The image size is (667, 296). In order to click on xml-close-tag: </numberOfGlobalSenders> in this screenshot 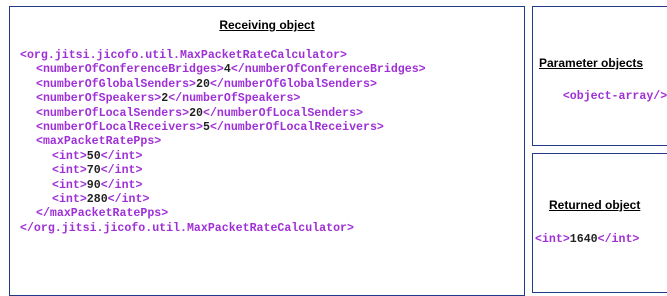, I will do `click(293, 84)`.